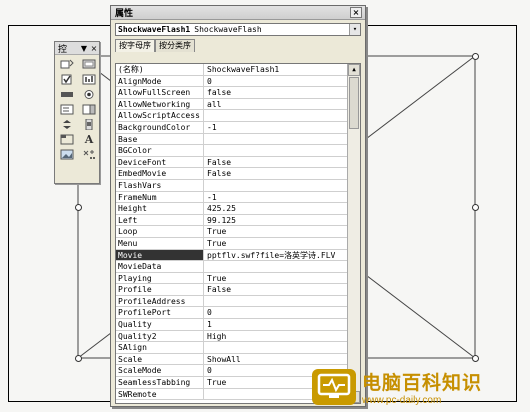  What do you see at coordinates (77, 112) in the screenshot?
I see `control-toolbox: 控 ▼ × A` at bounding box center [77, 112].